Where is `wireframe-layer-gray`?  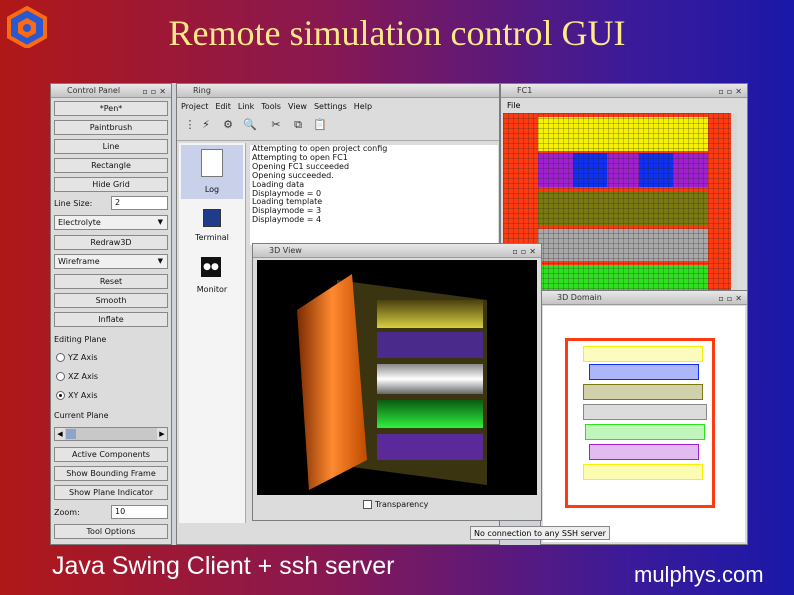
wireframe-layer-gray is located at coordinates (645, 412).